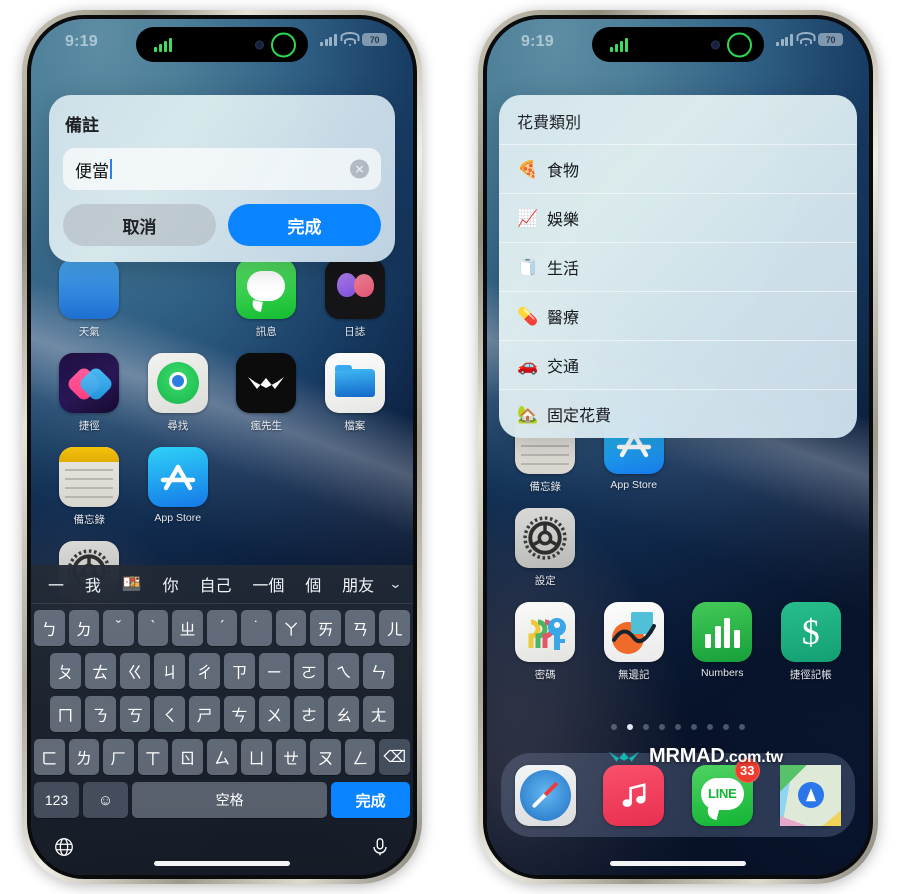  I want to click on key: ˙, so click(256, 628).